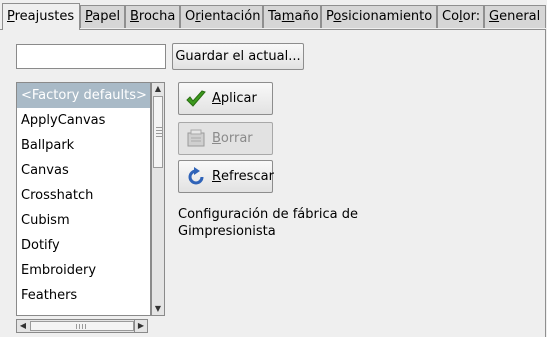 Image resolution: width=547 pixels, height=337 pixels. I want to click on list-vertical-scrollbar: ▲ ▼, so click(158, 199).